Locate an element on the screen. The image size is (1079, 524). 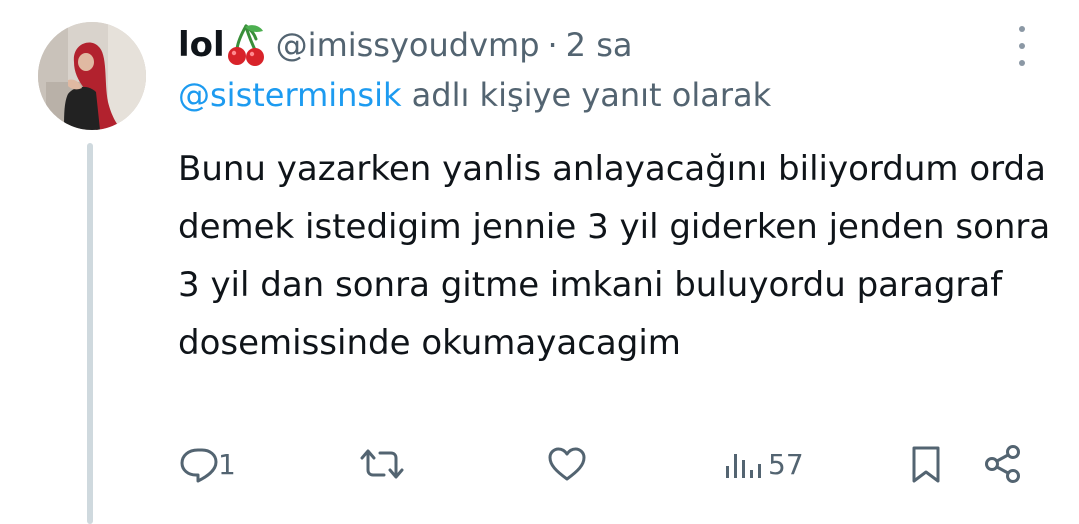
replying-to: @sisterminsik adlı kişiye yanıt olarak is located at coordinates (474, 95).